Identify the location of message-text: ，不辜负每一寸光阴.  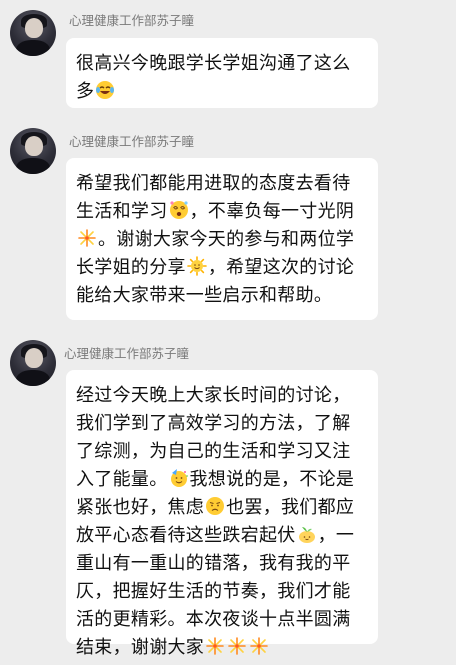
(272, 211).